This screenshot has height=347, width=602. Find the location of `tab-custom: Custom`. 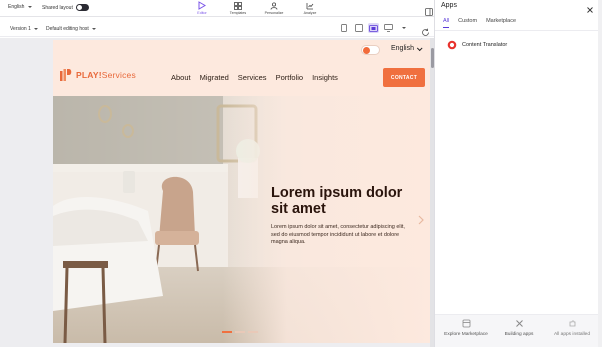

tab-custom: Custom is located at coordinates (467, 23).